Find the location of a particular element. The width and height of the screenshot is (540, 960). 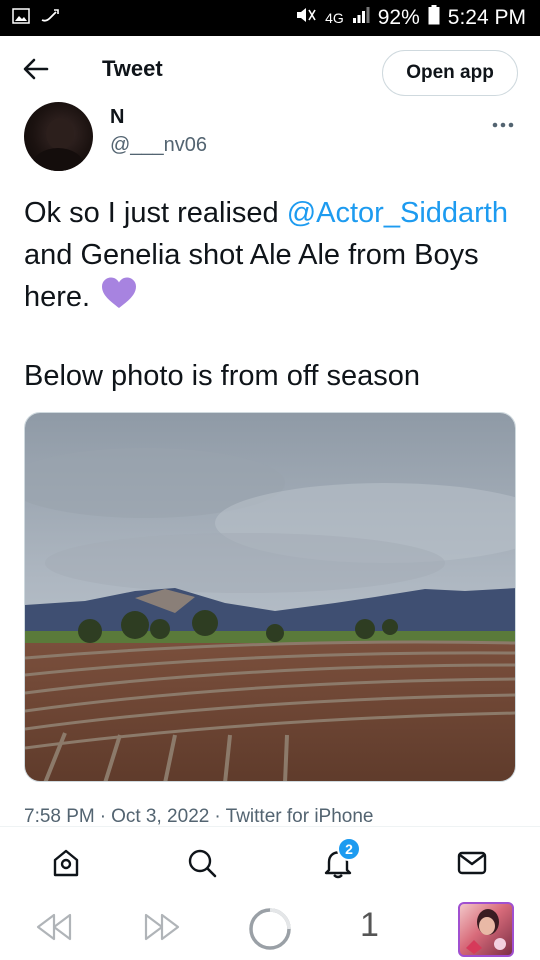

search-icon is located at coordinates (202, 863).